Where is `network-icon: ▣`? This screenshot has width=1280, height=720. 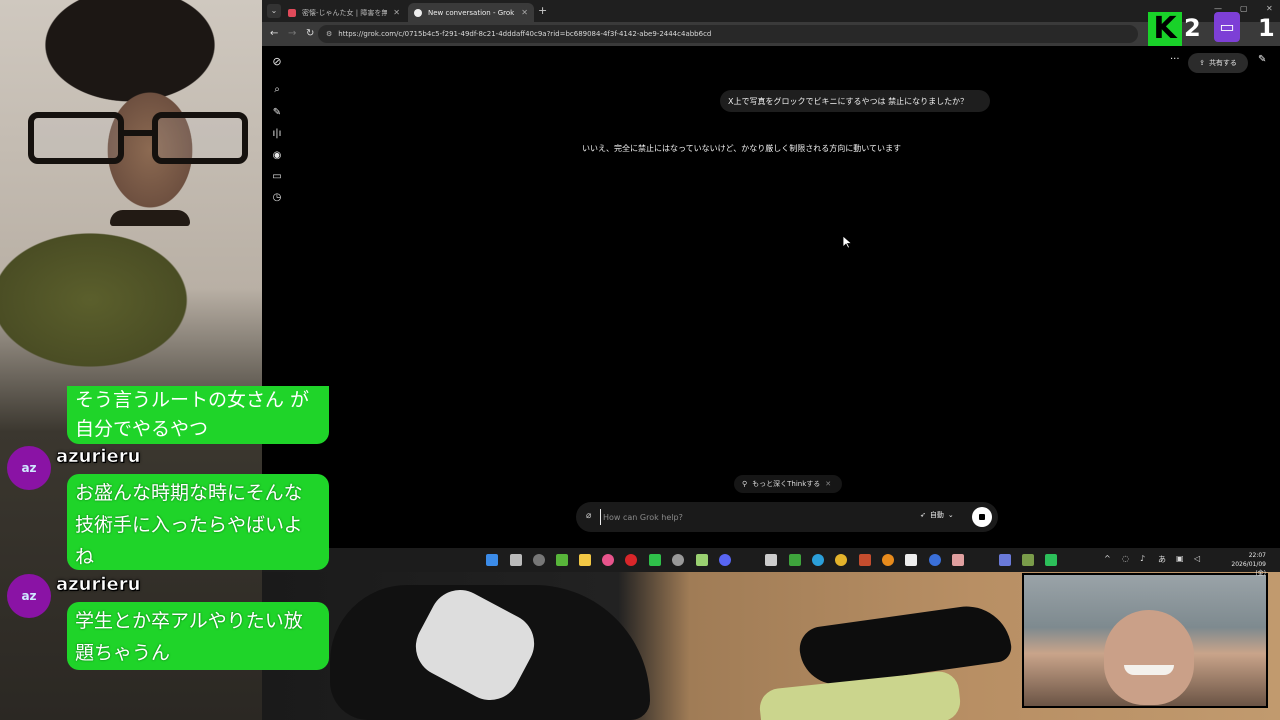
network-icon: ▣ is located at coordinates (1180, 558).